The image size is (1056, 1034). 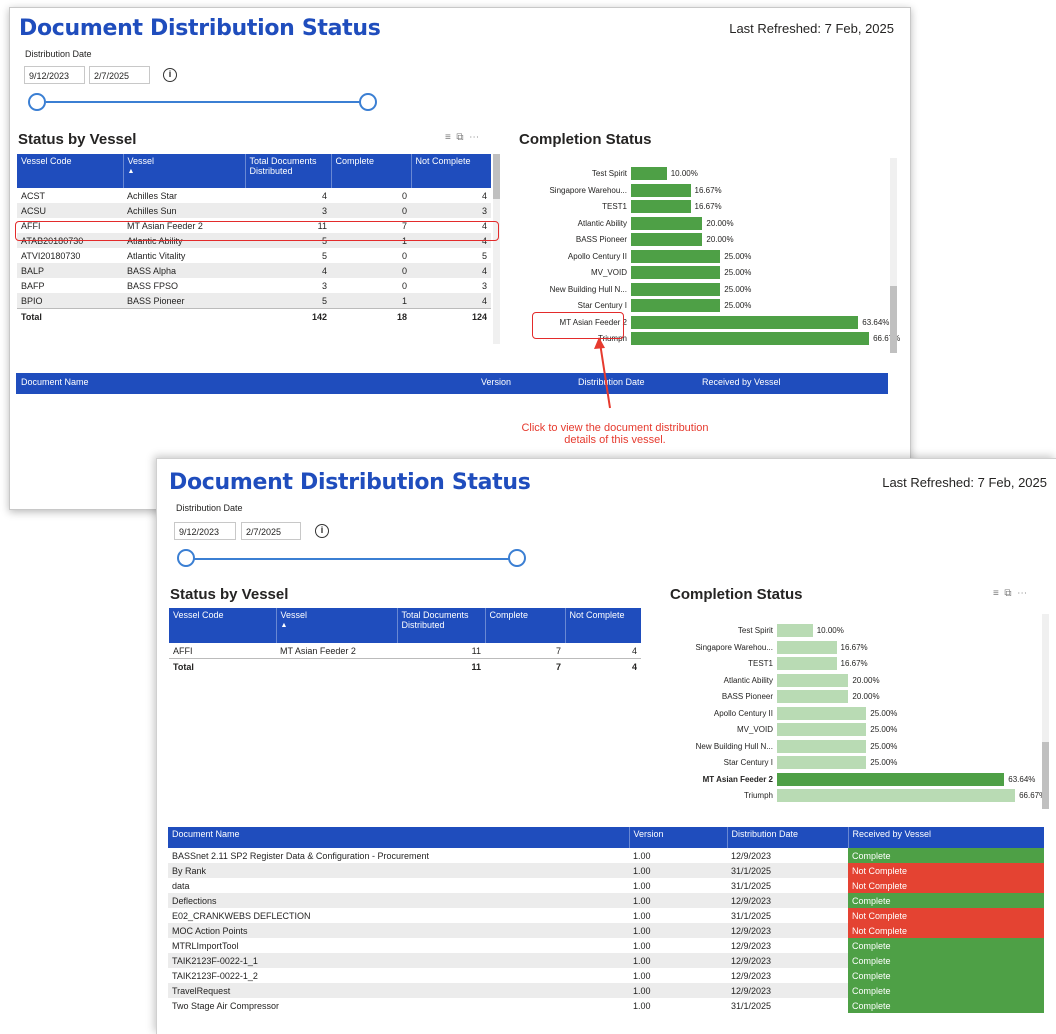 I want to click on col-version: Version, so click(x=678, y=837).